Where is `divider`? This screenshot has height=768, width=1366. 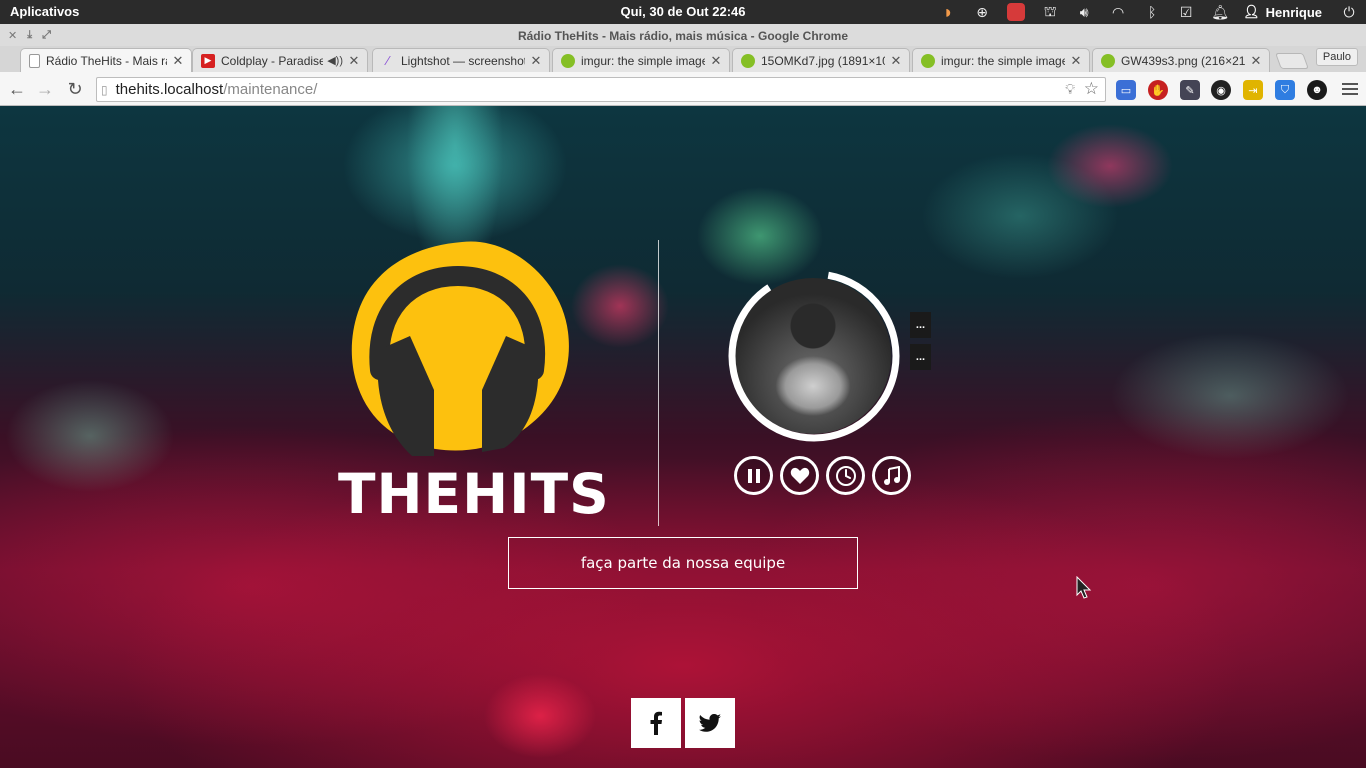 divider is located at coordinates (658, 383).